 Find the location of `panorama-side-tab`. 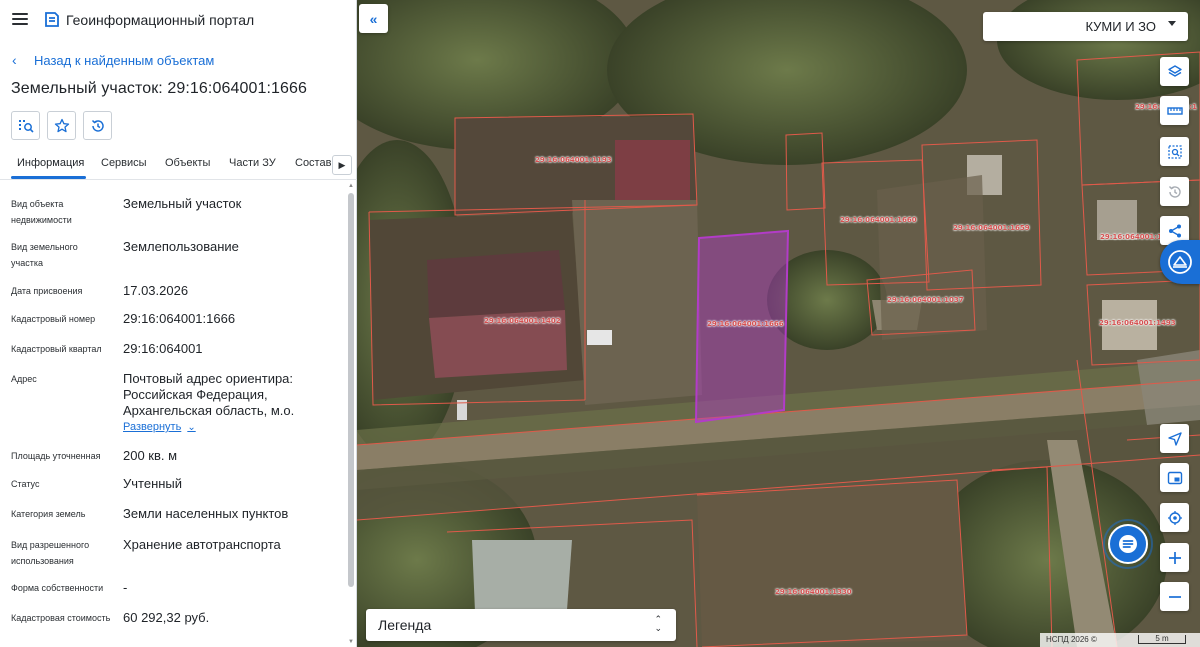

panorama-side-tab is located at coordinates (1180, 262).